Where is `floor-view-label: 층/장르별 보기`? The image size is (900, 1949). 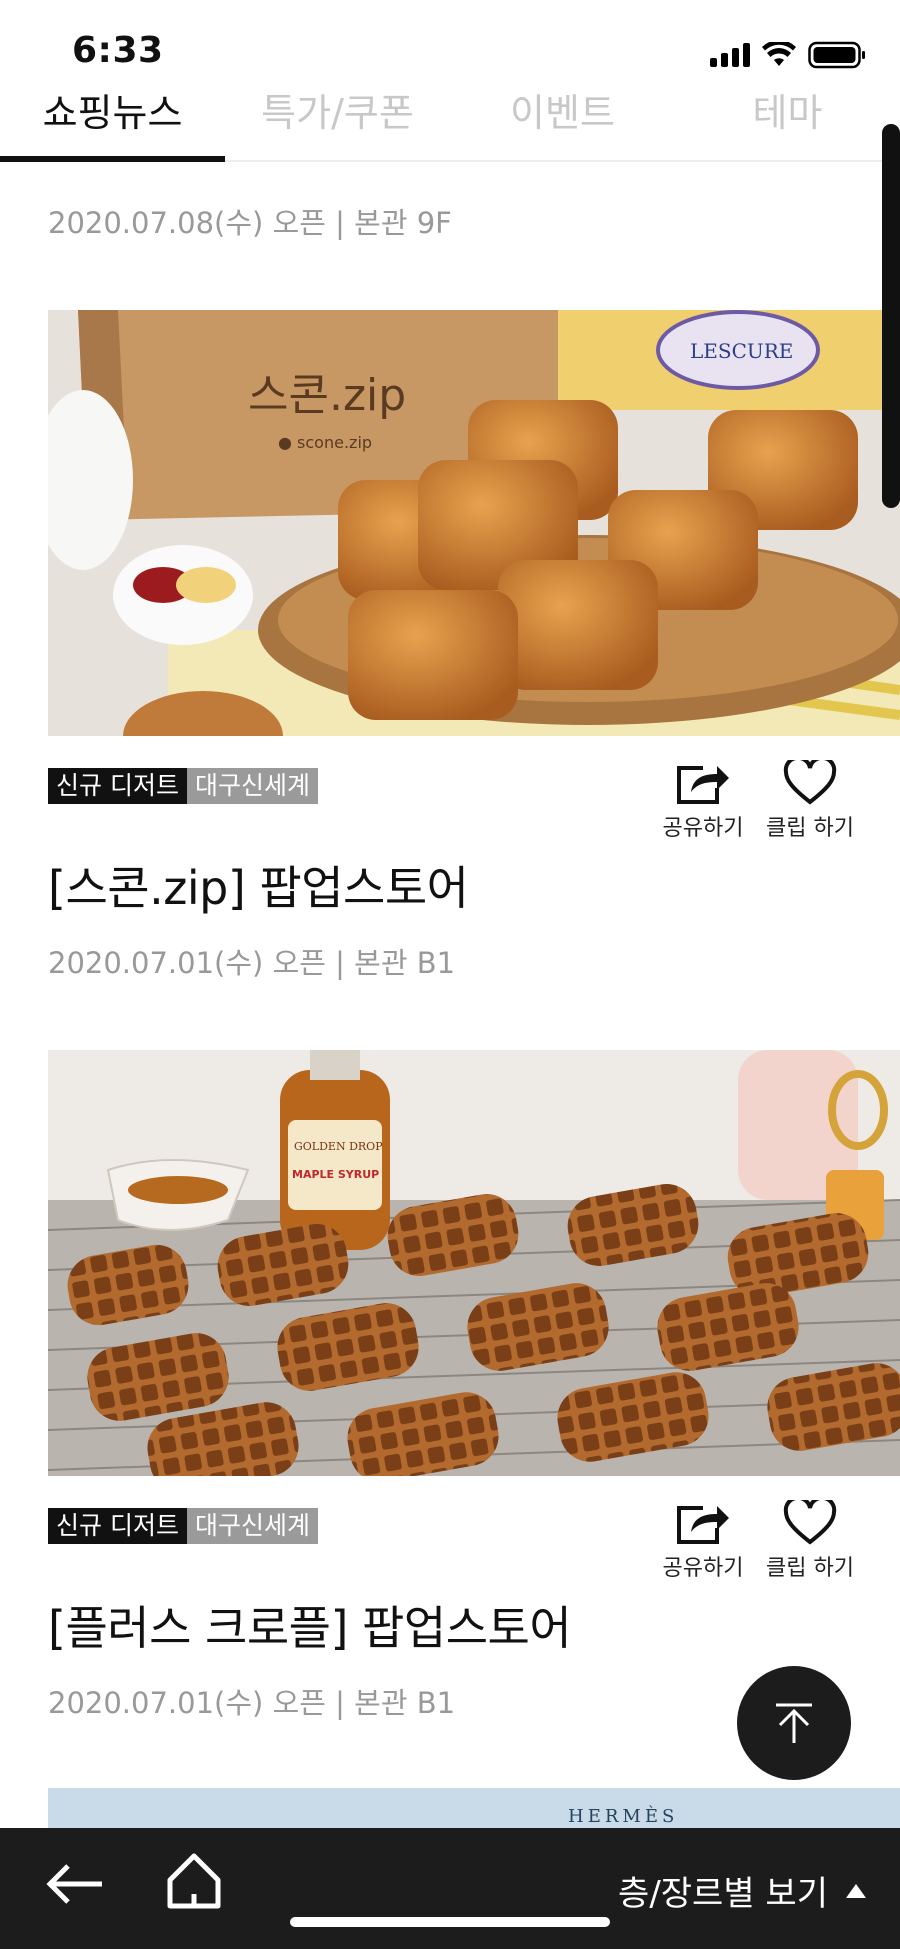
floor-view-label: 층/장르별 보기 is located at coordinates (723, 1894).